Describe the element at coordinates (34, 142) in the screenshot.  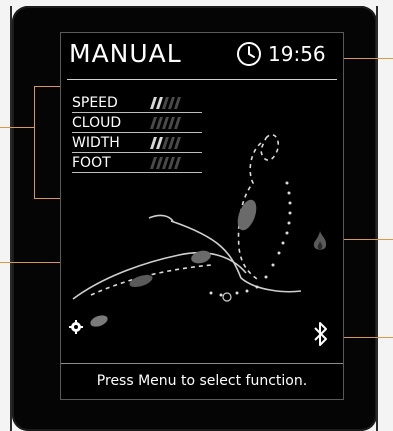
I see `leader-bracket-settings` at that location.